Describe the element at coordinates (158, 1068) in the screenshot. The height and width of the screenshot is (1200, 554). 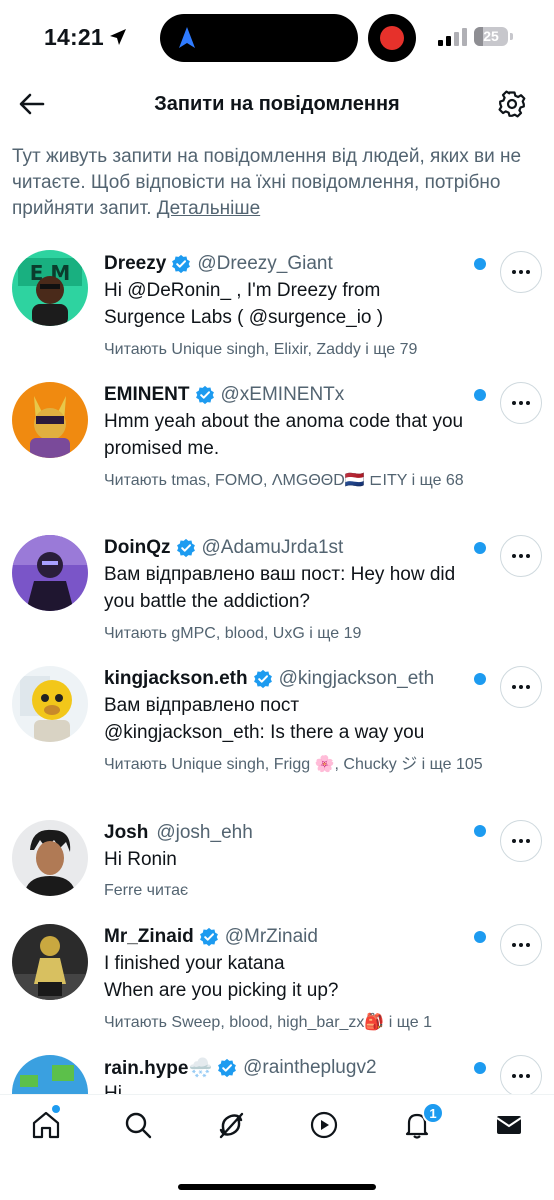
I see `sender-name: rain.hype🌨️` at that location.